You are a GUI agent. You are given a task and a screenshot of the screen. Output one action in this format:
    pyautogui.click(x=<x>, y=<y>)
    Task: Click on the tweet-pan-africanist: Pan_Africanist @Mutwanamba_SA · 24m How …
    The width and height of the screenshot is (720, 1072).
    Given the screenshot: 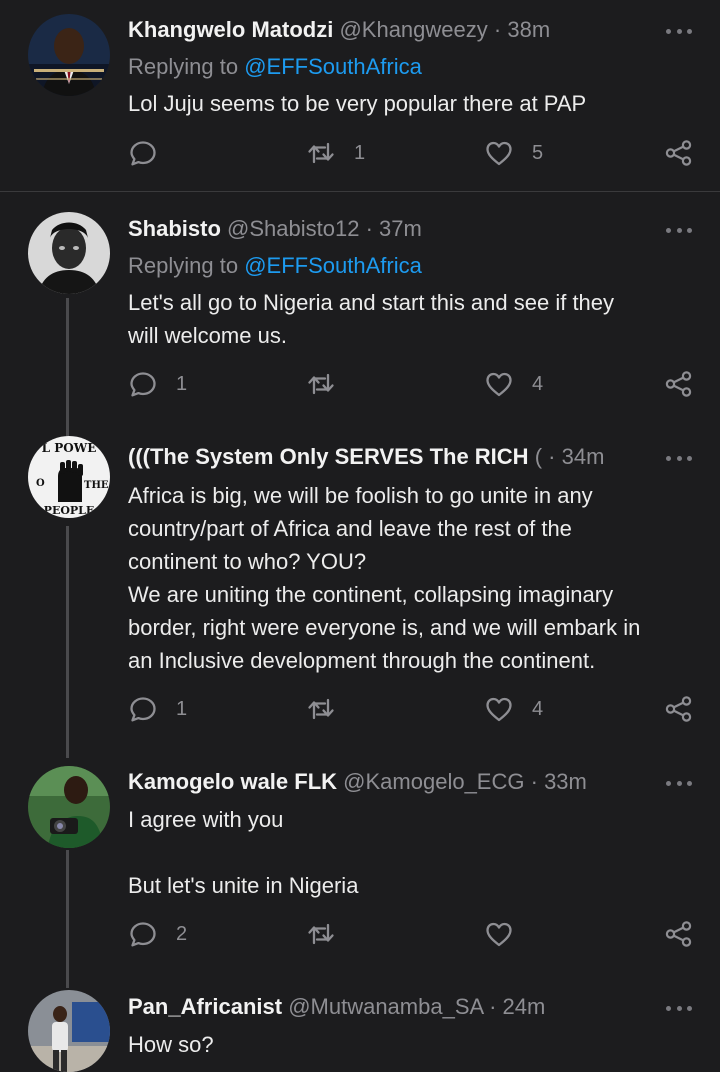 What is the action you would take?
    pyautogui.click(x=360, y=1029)
    